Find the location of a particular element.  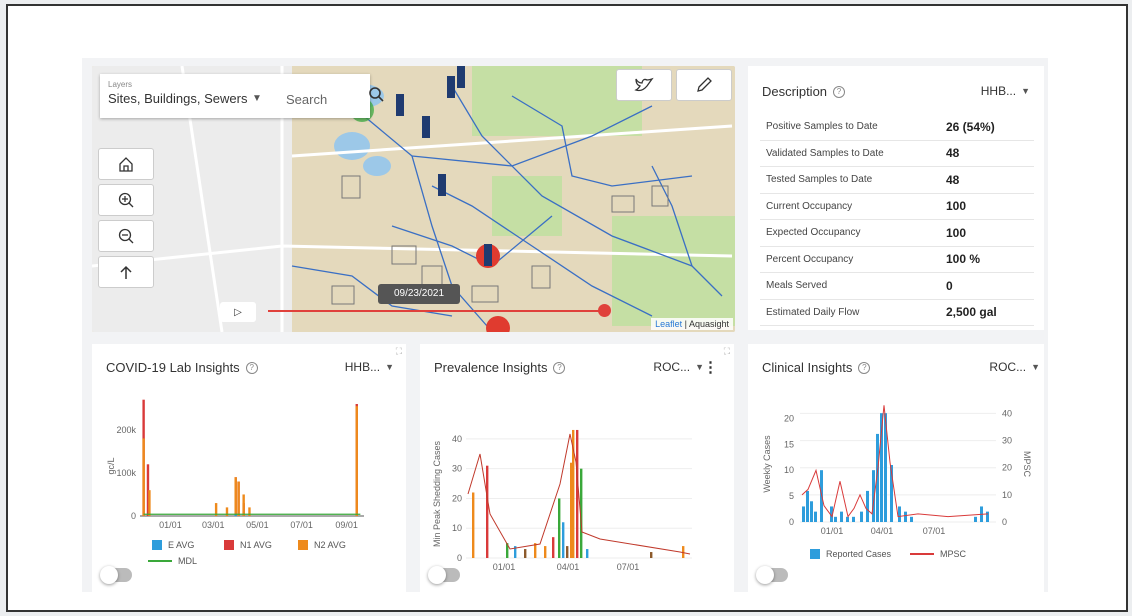

legend-mdl: MDL is located at coordinates (172, 561).